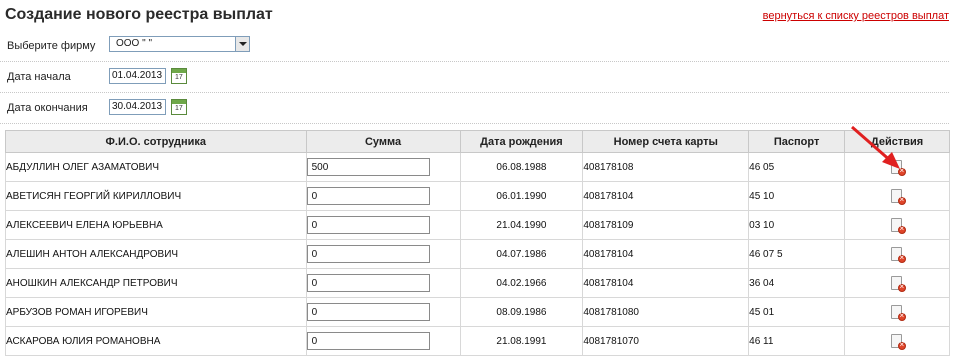  I want to click on back-to-registries-link: вернуться к списку реестров выплат, so click(856, 16).